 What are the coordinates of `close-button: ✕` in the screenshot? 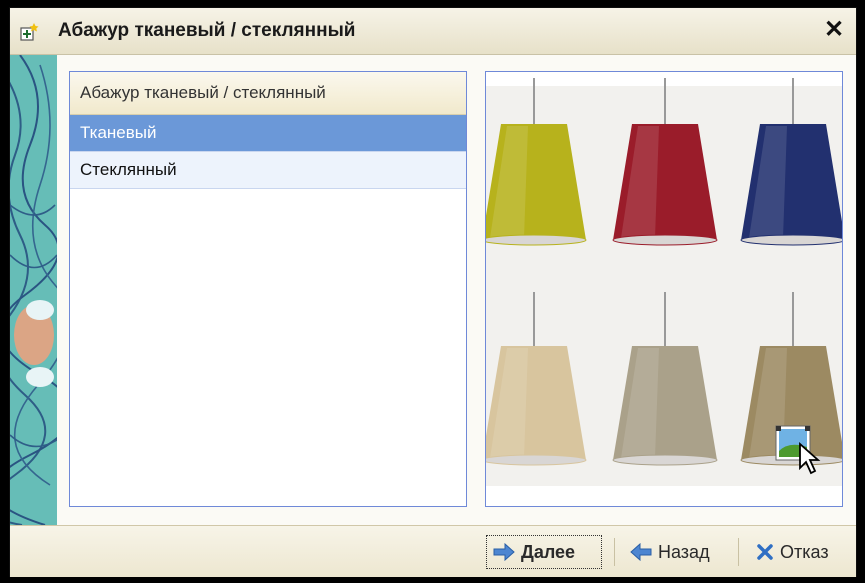 It's located at (834, 30).